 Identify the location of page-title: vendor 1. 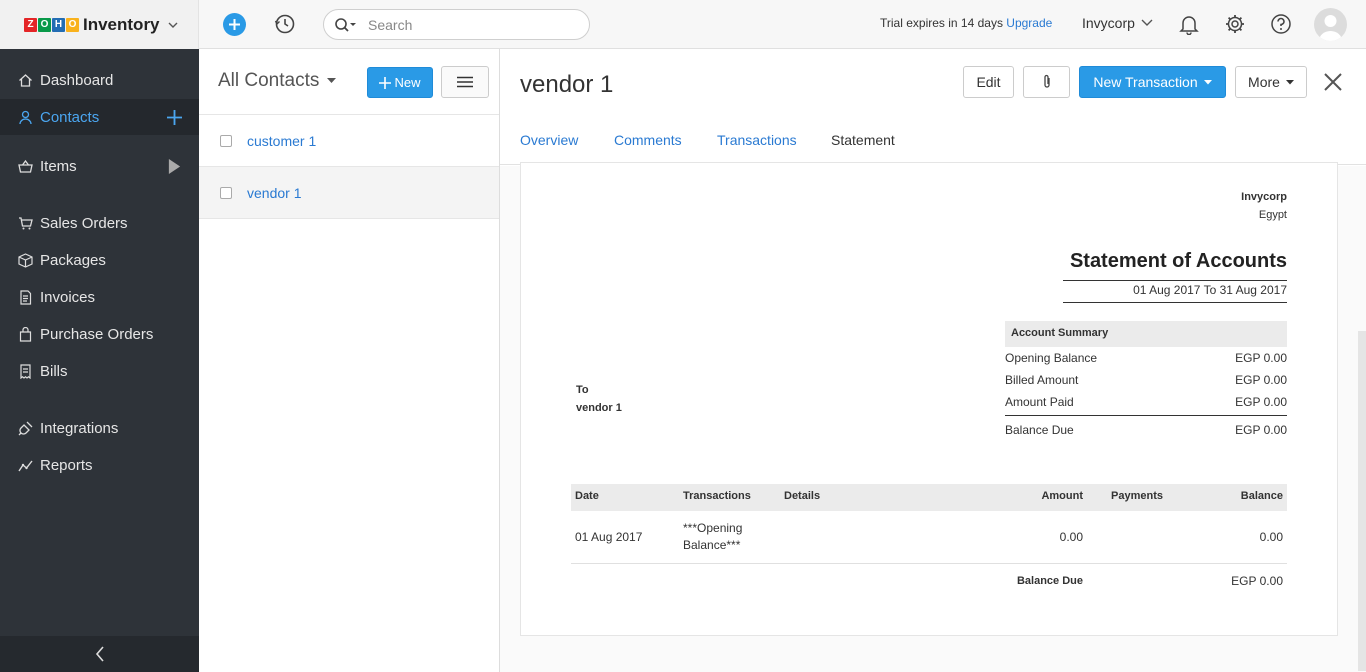
(567, 84).